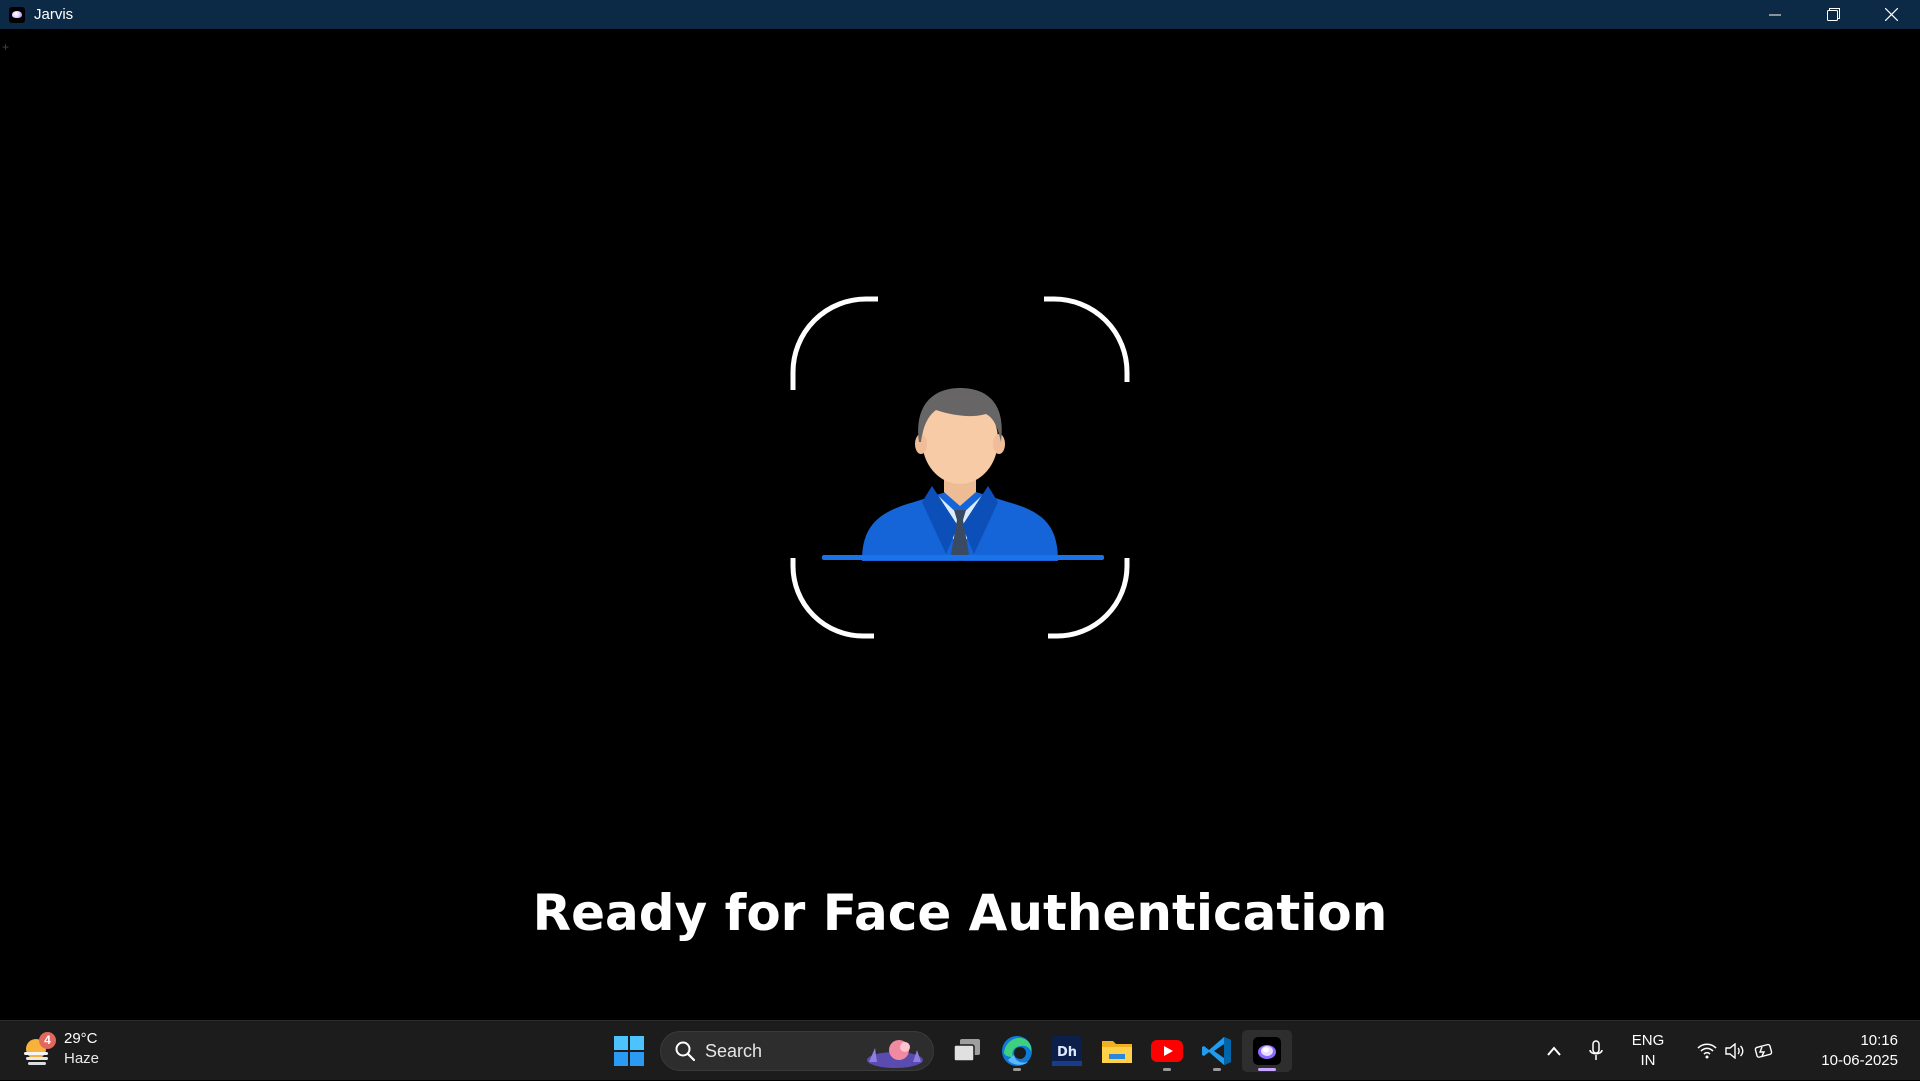 This screenshot has width=1920, height=1081. What do you see at coordinates (960, 474) in the screenshot?
I see `user-avatar-icon` at bounding box center [960, 474].